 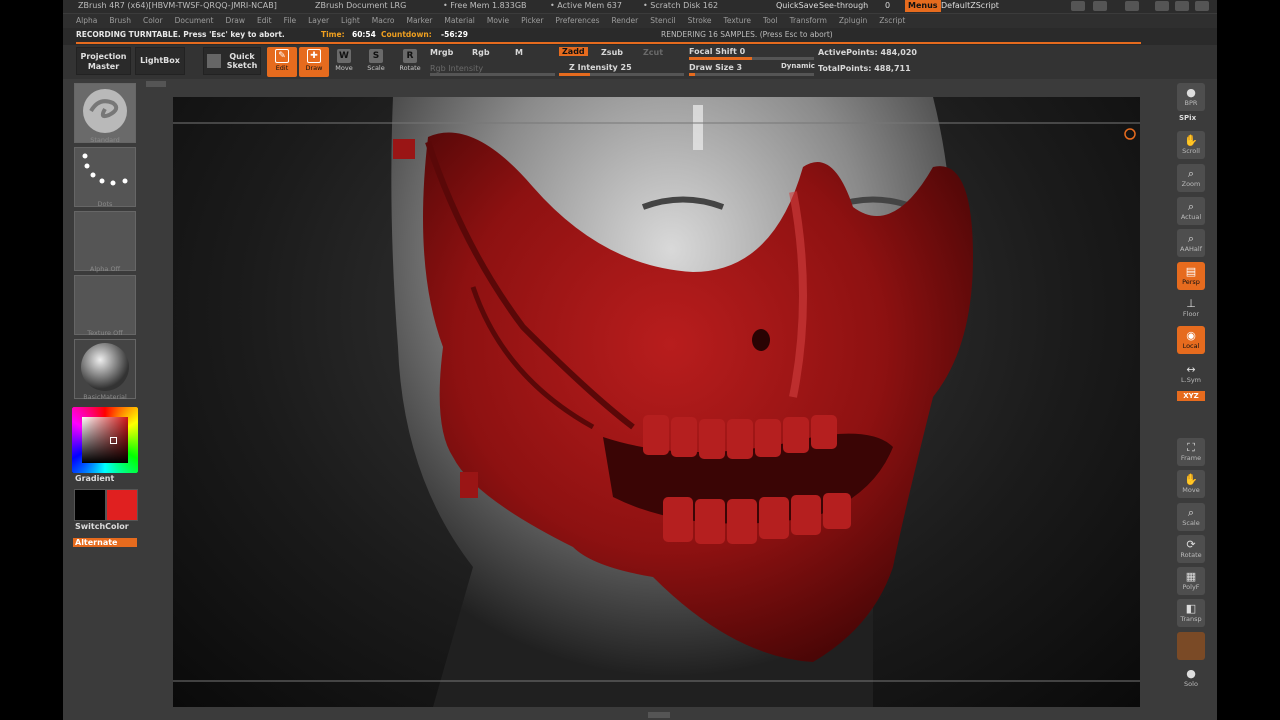 What do you see at coordinates (519, 52) in the screenshot?
I see `m-toggle: M` at bounding box center [519, 52].